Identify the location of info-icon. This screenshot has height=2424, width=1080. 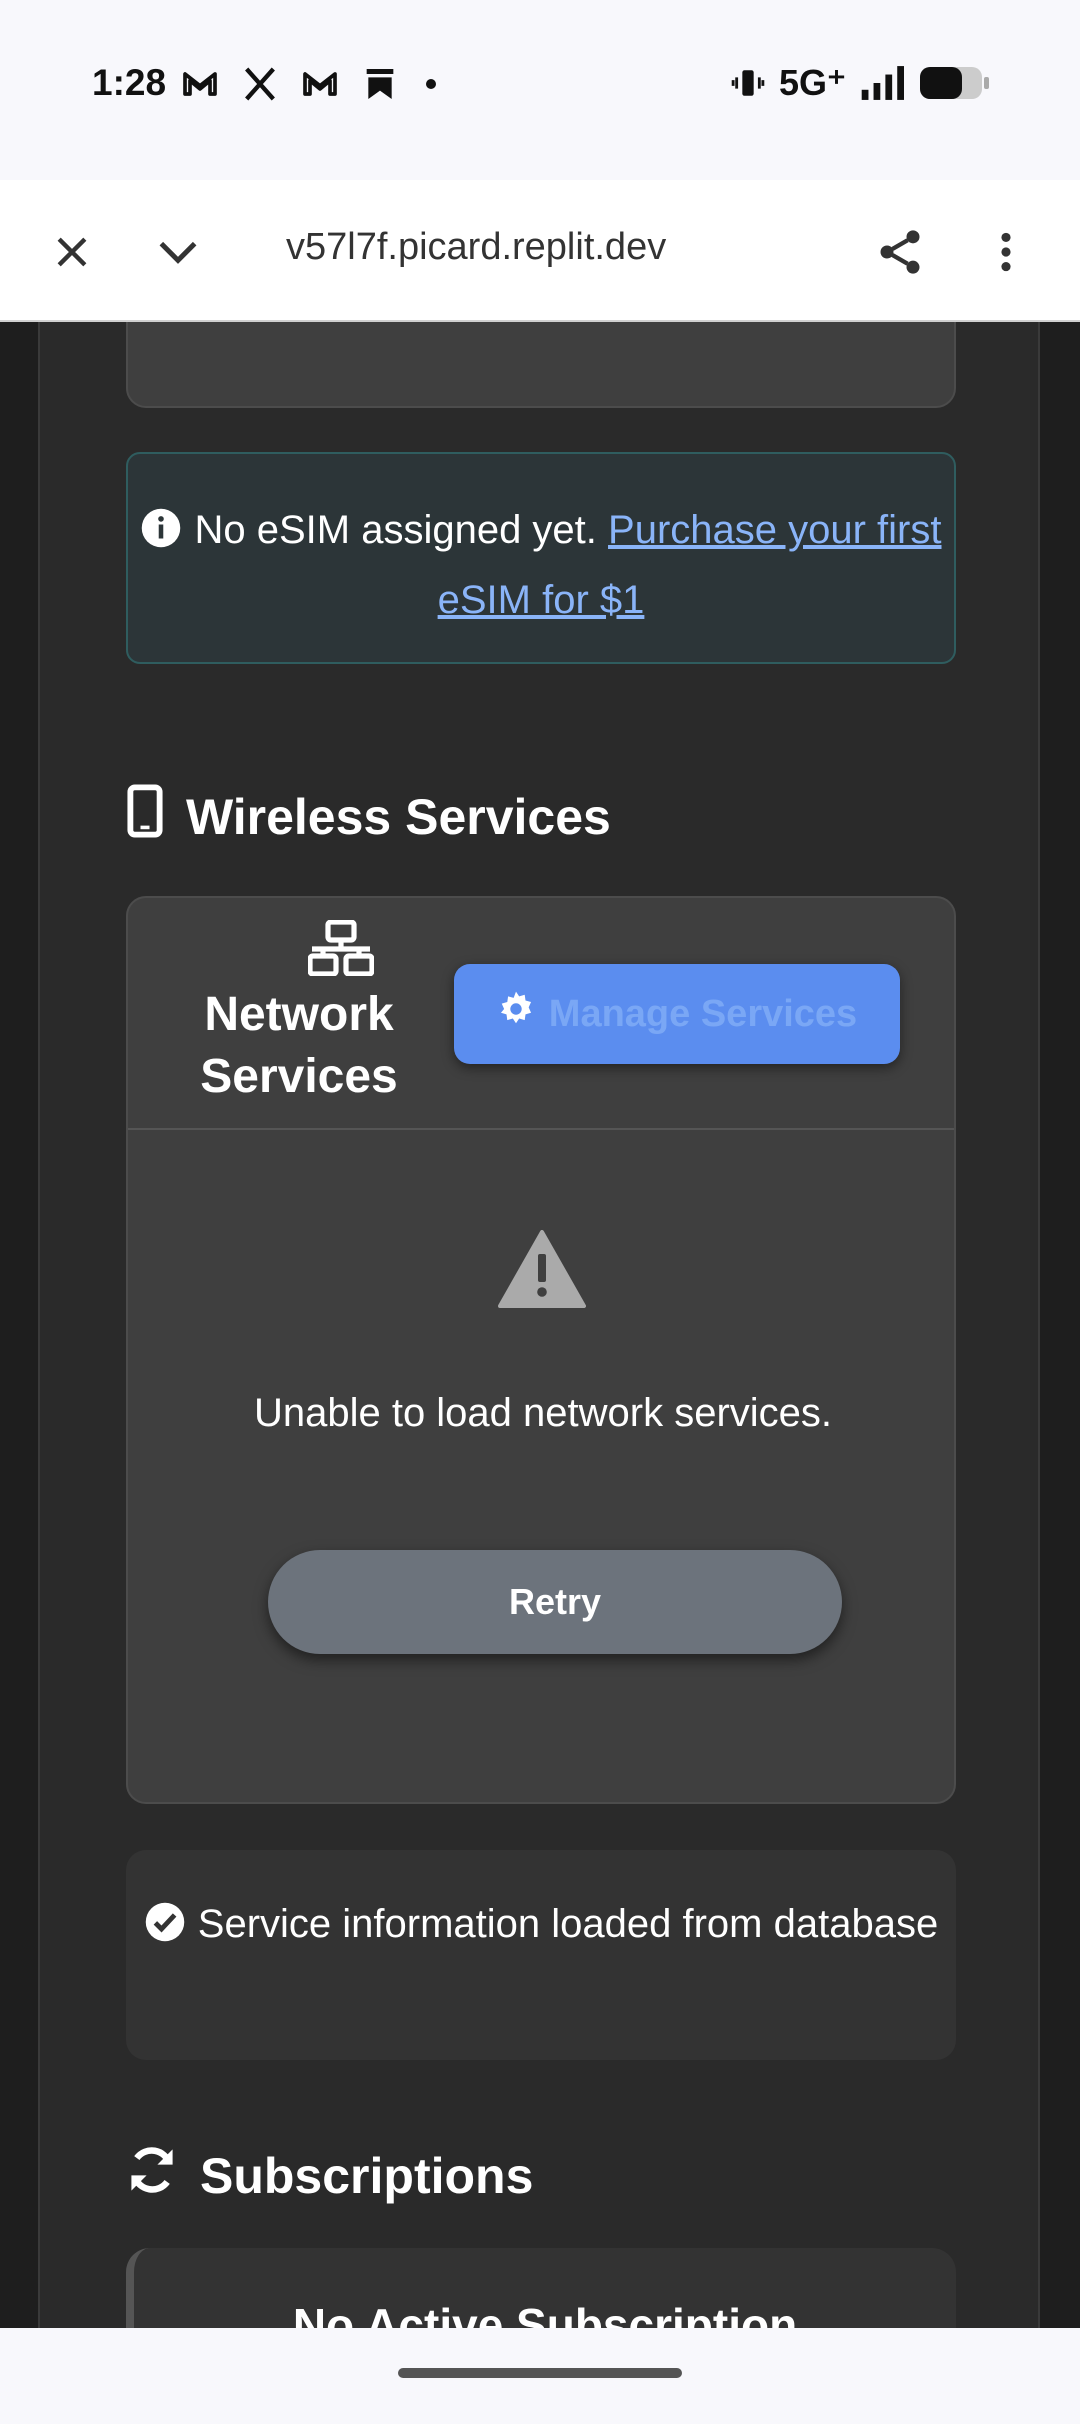
(161, 536).